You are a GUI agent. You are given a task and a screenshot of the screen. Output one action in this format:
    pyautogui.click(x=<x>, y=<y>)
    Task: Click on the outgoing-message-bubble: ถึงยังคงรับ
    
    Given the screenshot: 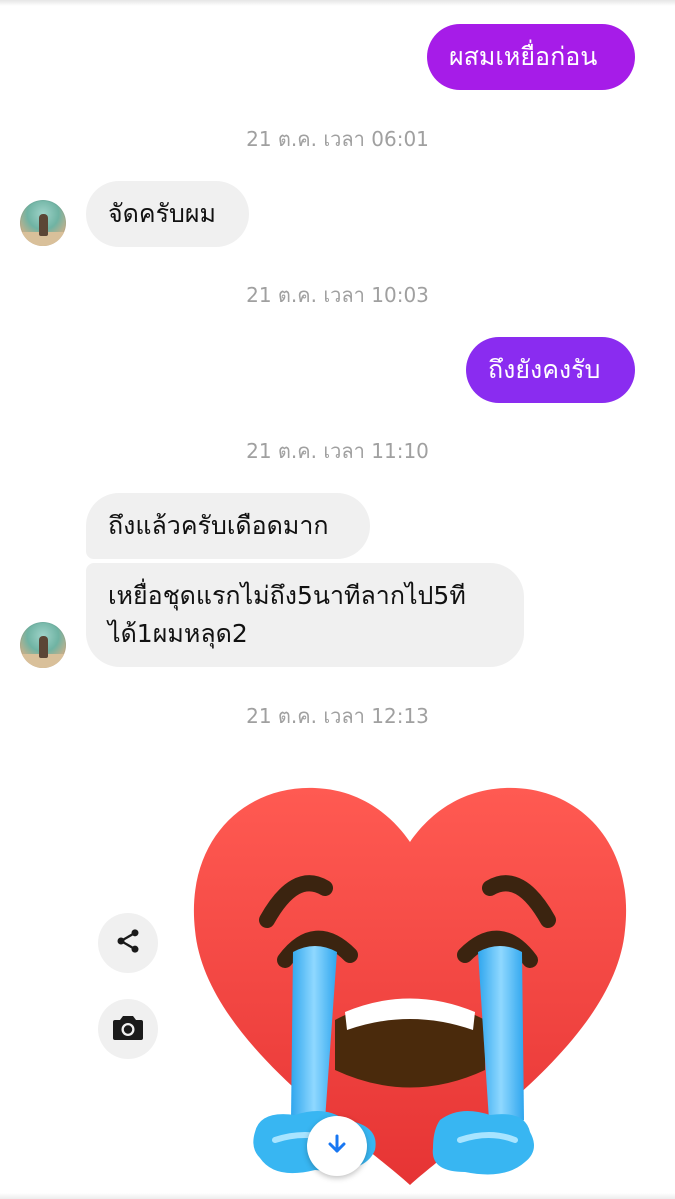 What is the action you would take?
    pyautogui.click(x=550, y=370)
    